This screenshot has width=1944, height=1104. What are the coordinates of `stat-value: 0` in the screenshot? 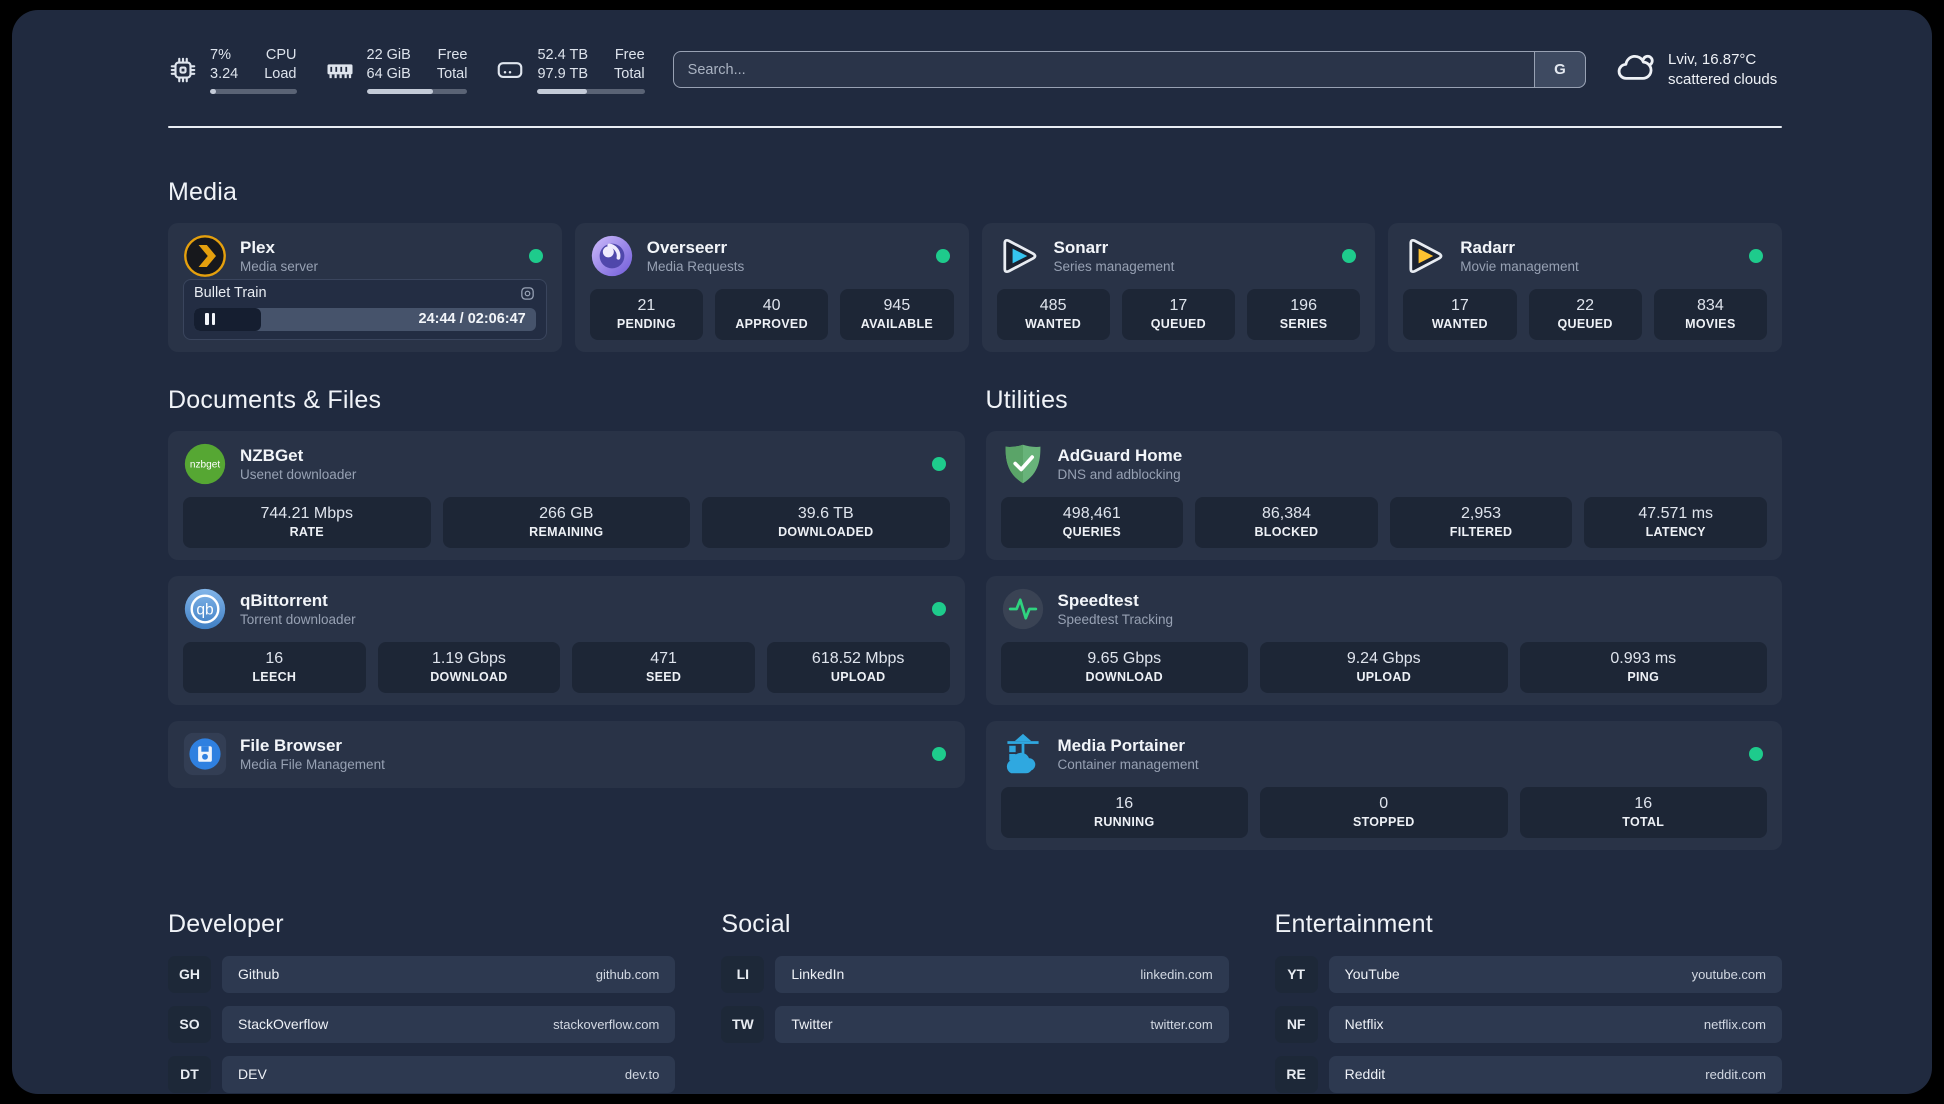 It's located at (1384, 803).